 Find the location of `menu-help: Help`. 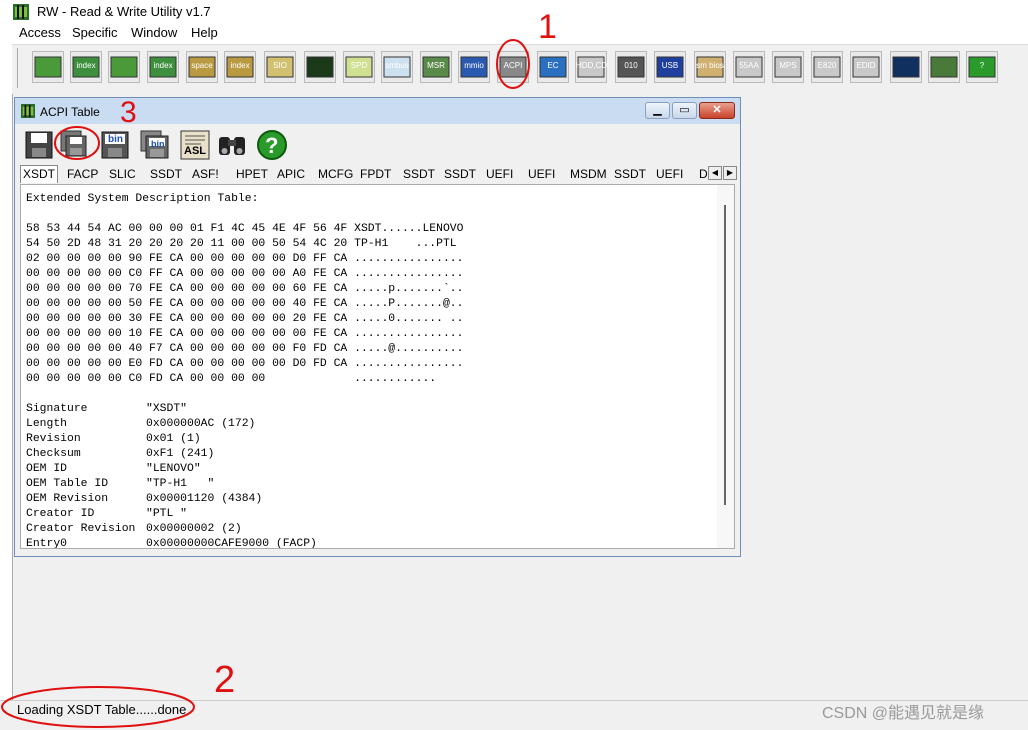

menu-help: Help is located at coordinates (204, 32).